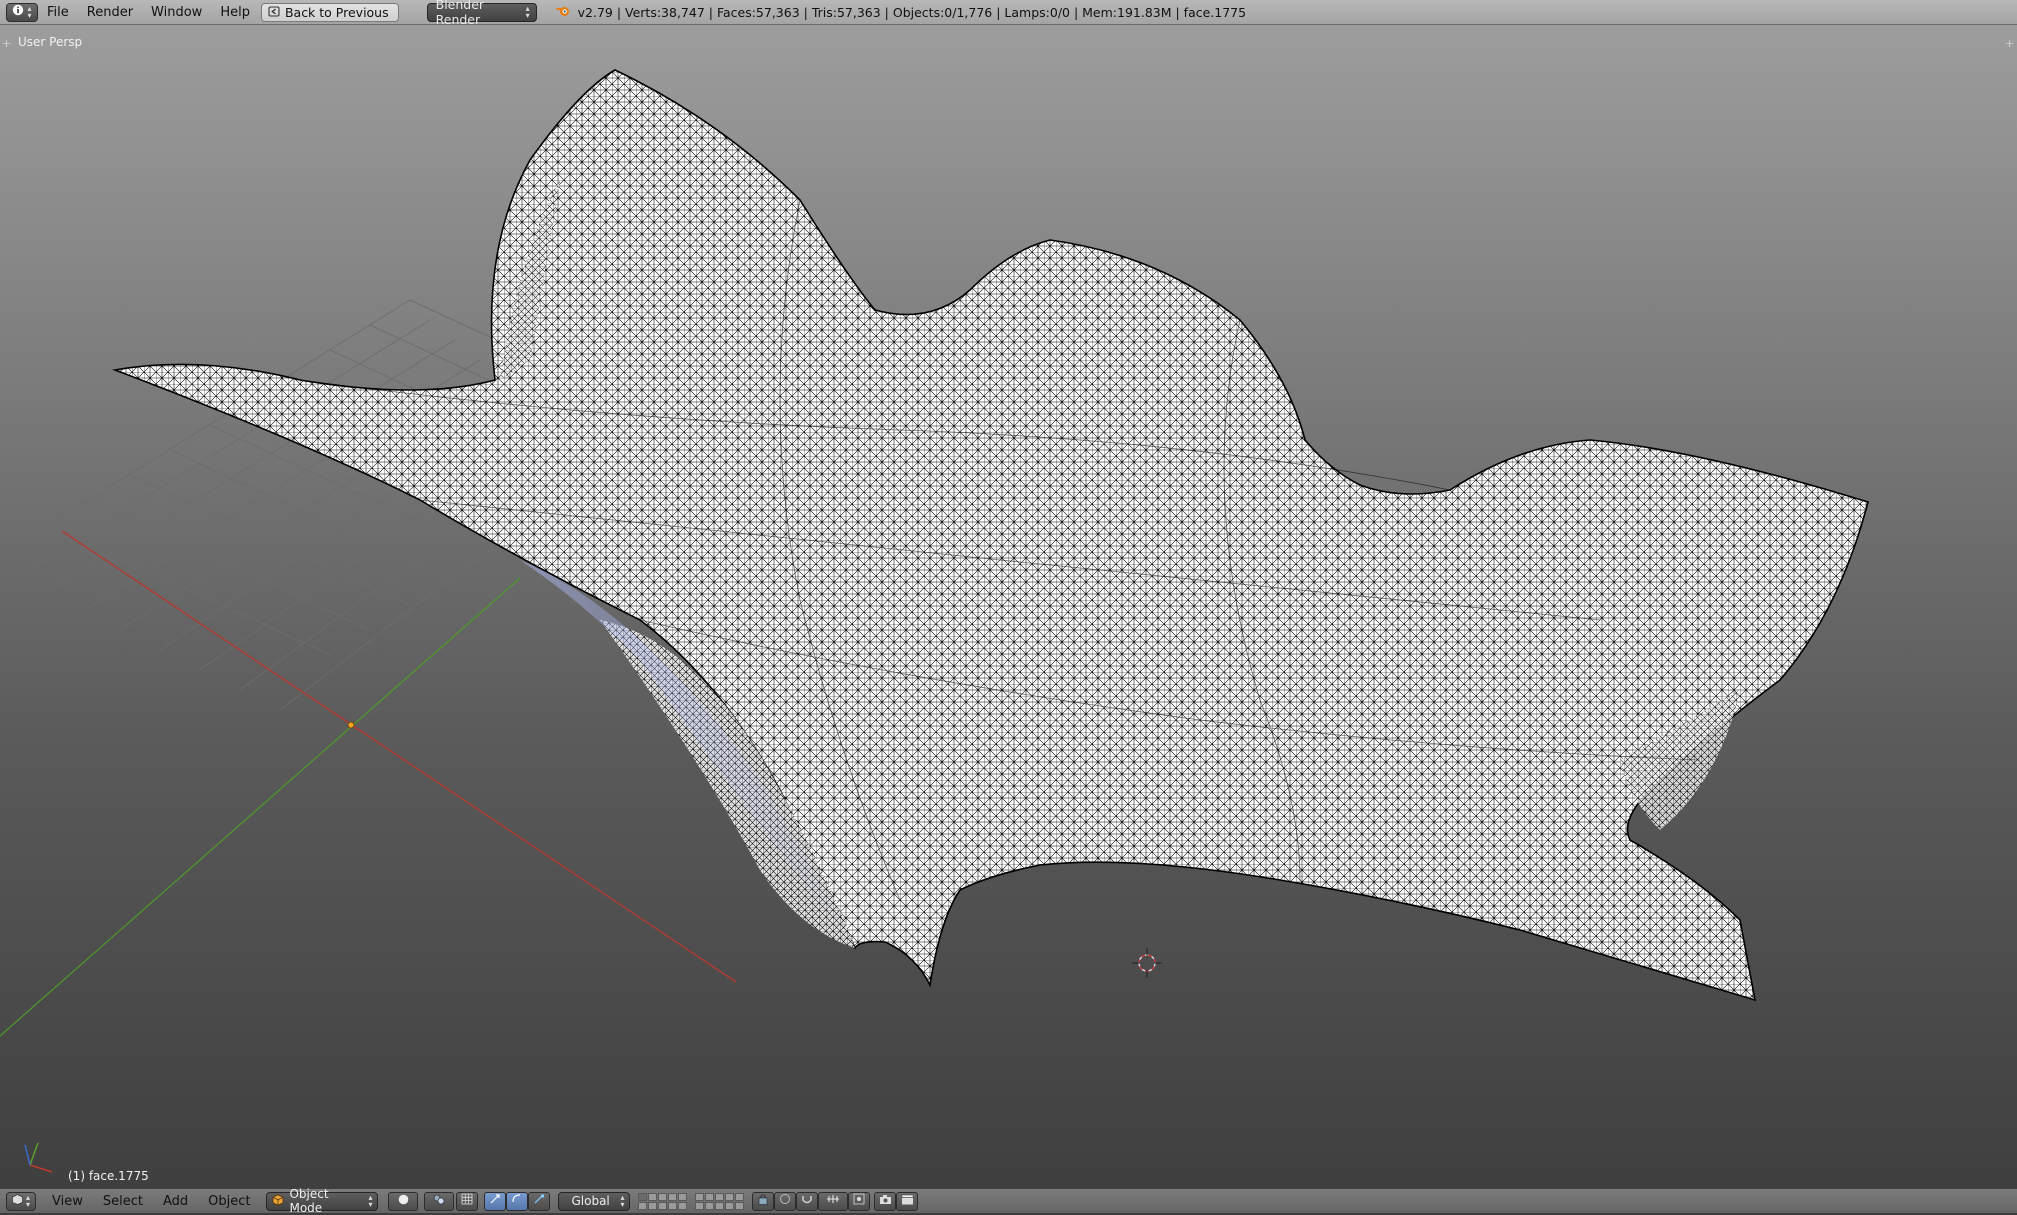 Image resolution: width=2017 pixels, height=1215 pixels. I want to click on axis-gizmo-icon, so click(38, 1157).